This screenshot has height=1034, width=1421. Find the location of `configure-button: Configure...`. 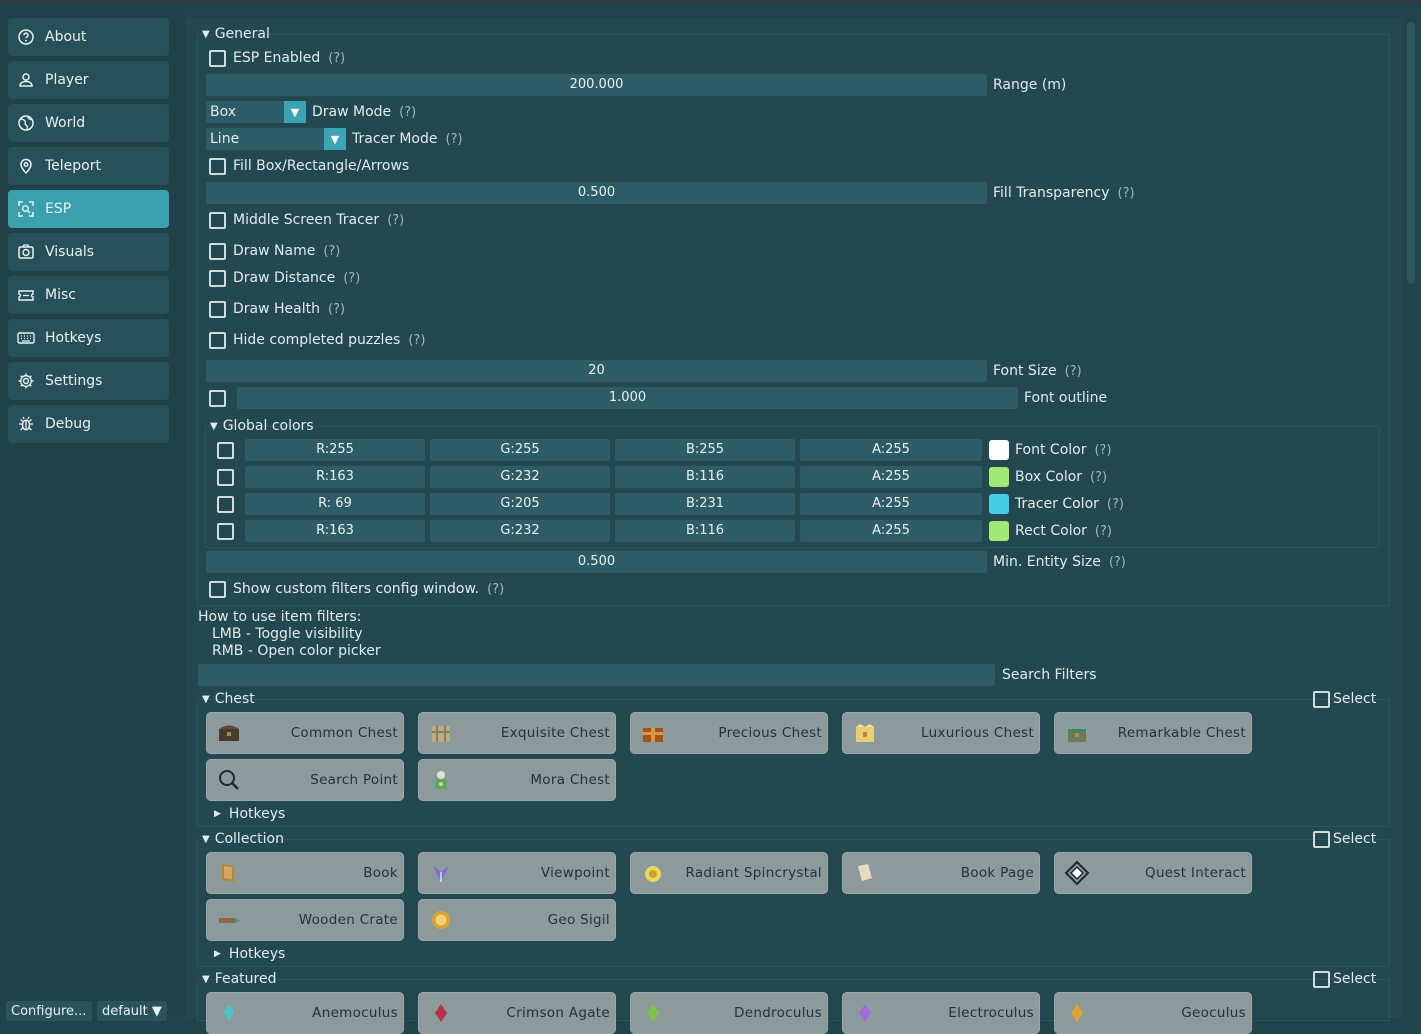

configure-button: Configure... is located at coordinates (49, 1011).